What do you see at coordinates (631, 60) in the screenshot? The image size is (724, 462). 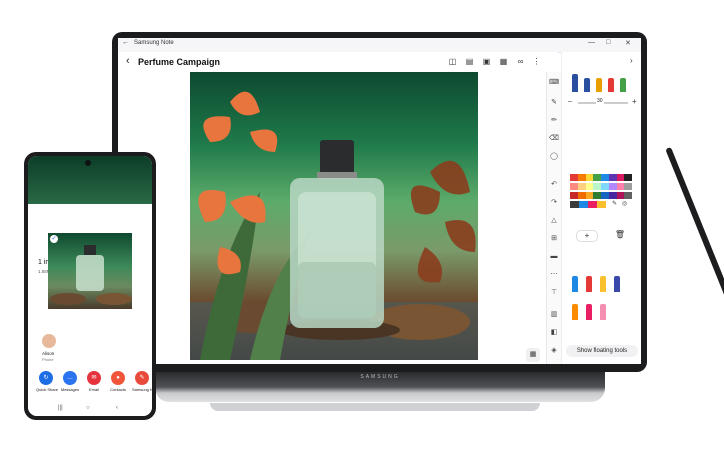 I see `collapse-panel-icon: ›` at bounding box center [631, 60].